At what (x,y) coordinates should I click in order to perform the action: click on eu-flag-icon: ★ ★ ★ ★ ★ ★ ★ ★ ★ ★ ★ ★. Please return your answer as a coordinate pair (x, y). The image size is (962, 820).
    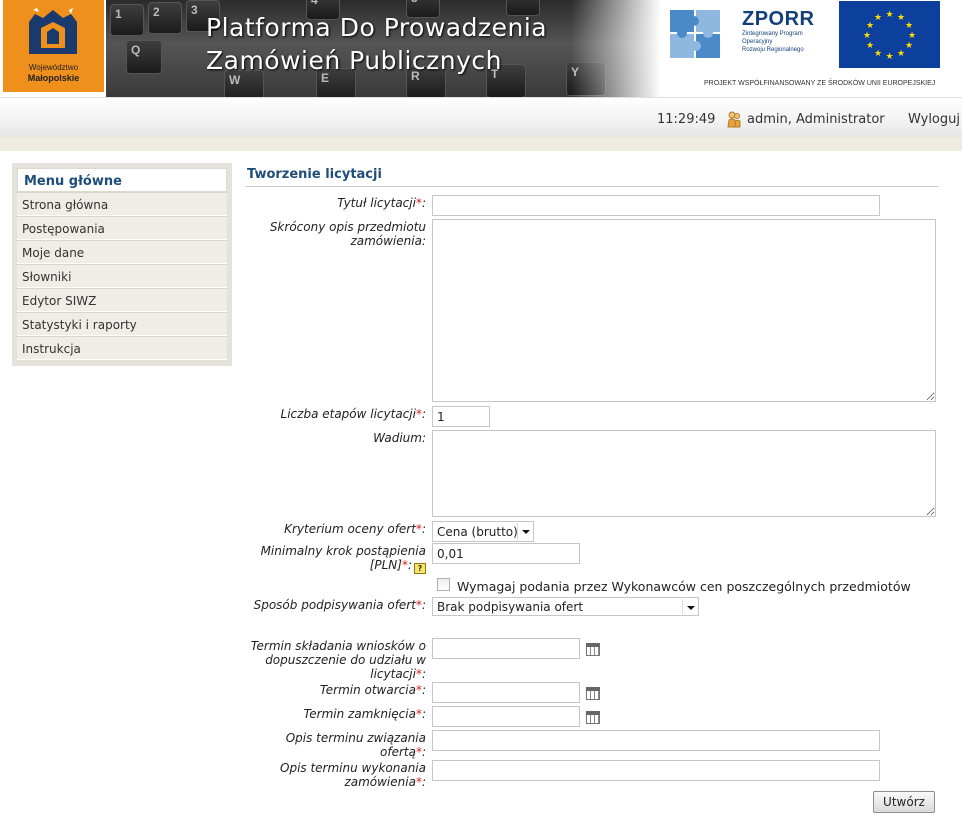
    Looking at the image, I should click on (889, 34).